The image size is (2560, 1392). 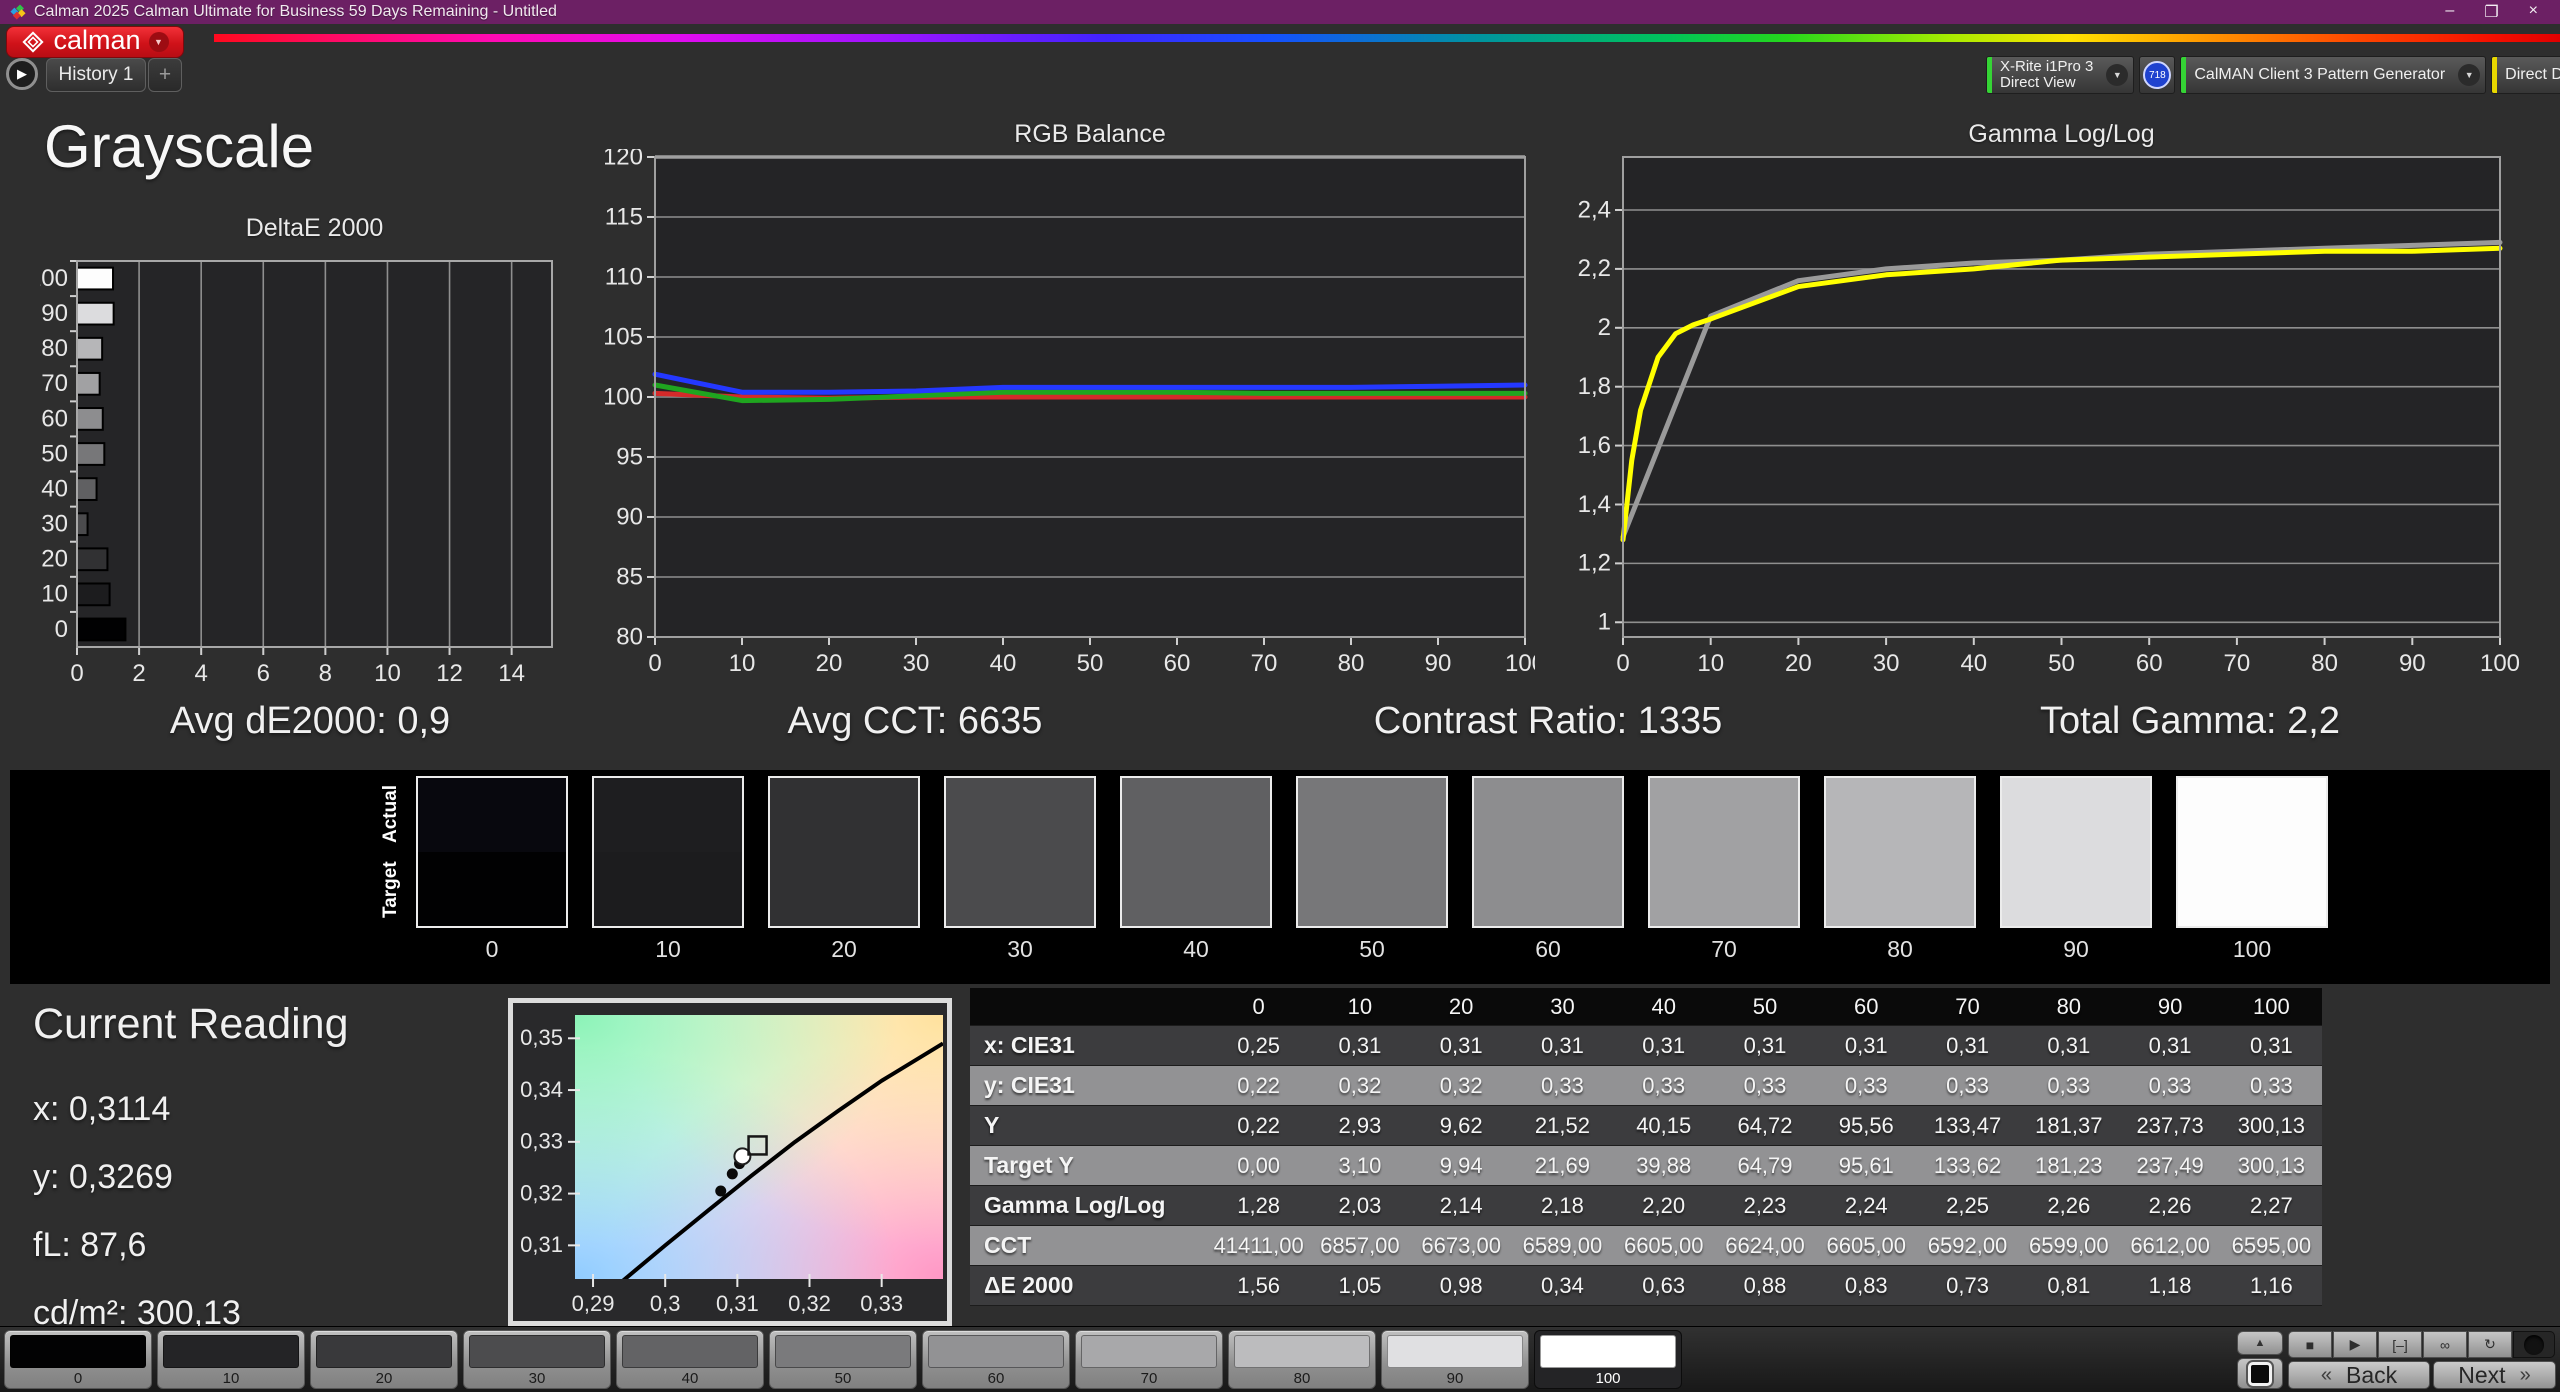 What do you see at coordinates (78, 1359) in the screenshot?
I see `pattern-button-0: 0` at bounding box center [78, 1359].